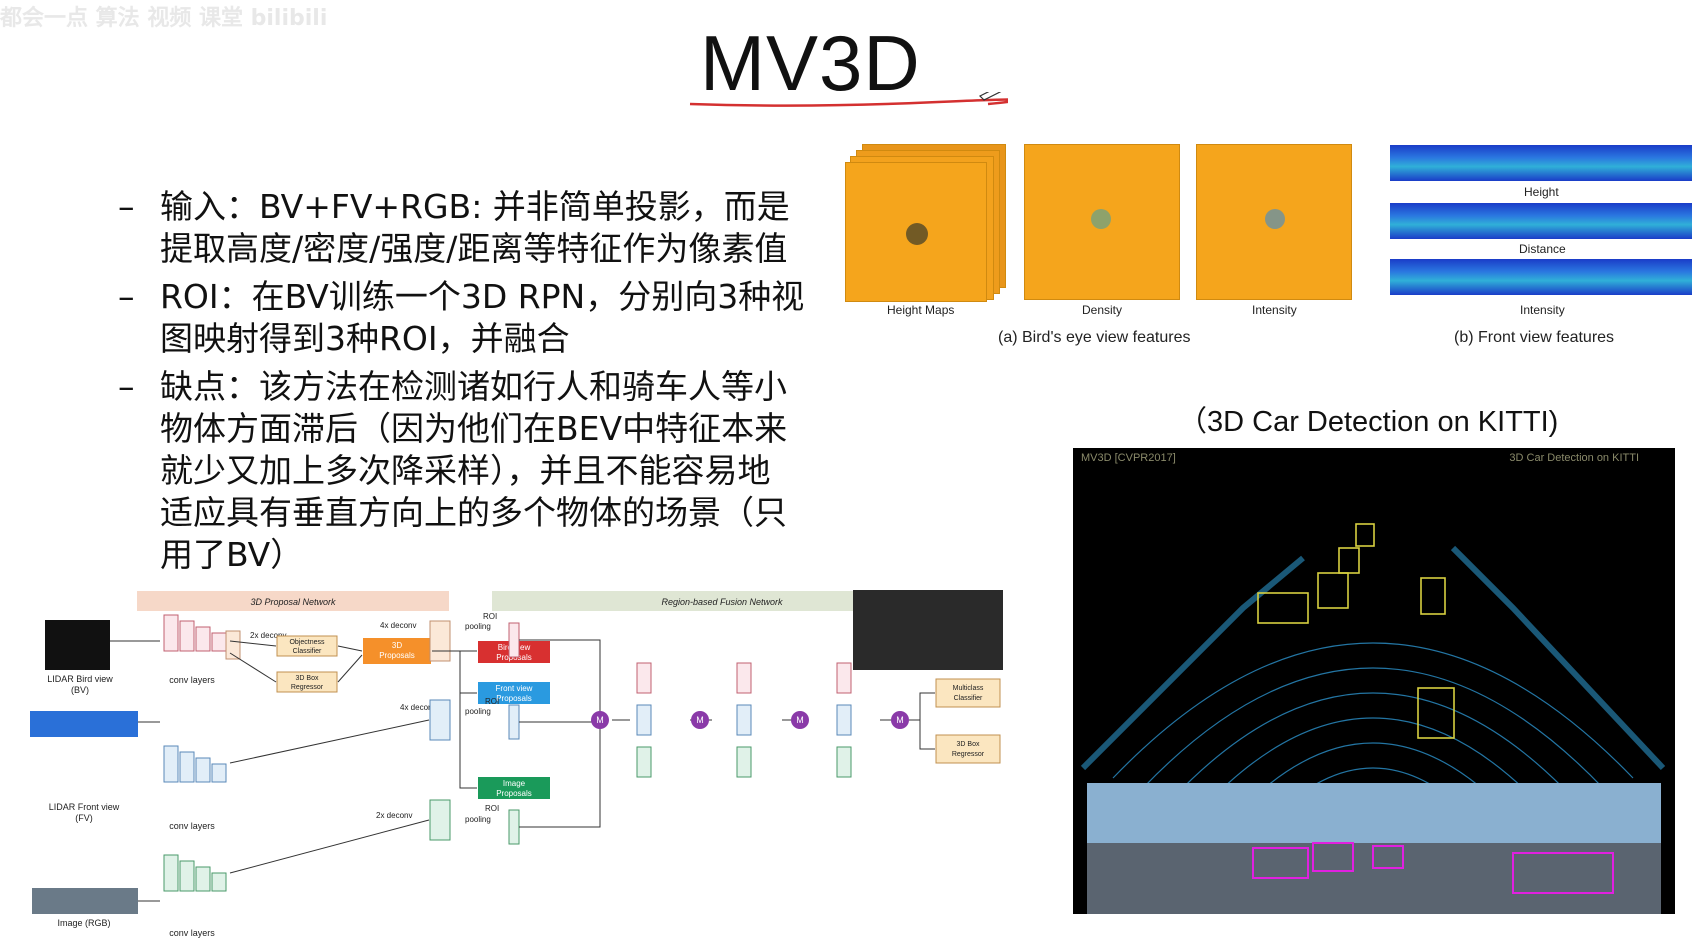 This screenshot has height=939, width=1703. What do you see at coordinates (968, 744) in the screenshot?
I see `box3d-label-1: 3D Box` at bounding box center [968, 744].